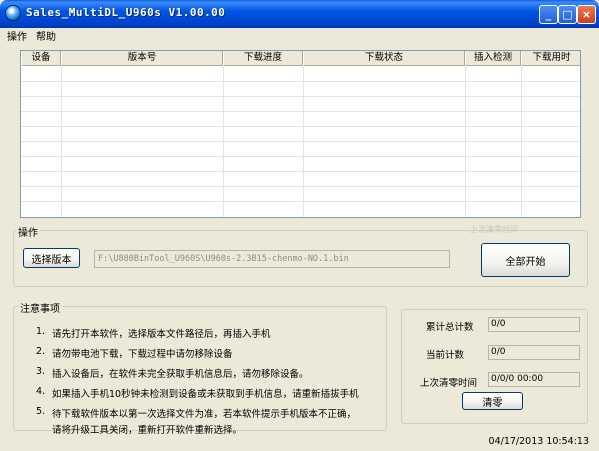  Describe the element at coordinates (180, 374) in the screenshot. I see `note-item: 插入设备后，在软件未完全获取手机信息后，请勿移除设备。` at that location.